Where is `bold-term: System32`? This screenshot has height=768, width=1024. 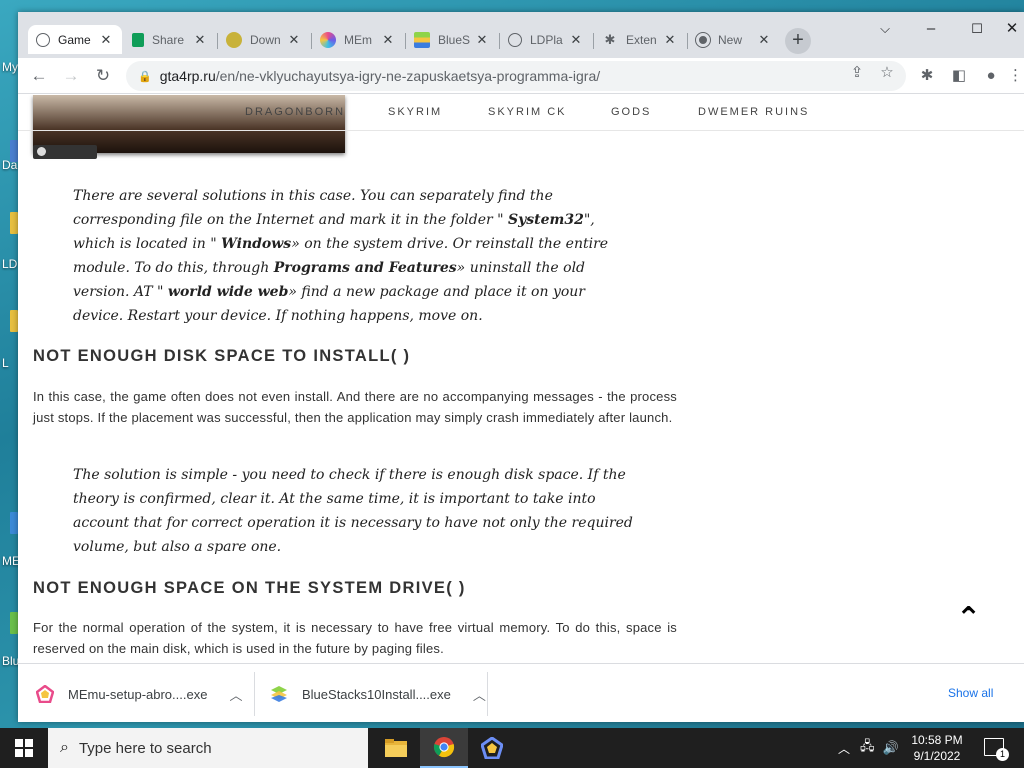
bold-term: System32 is located at coordinates (546, 220).